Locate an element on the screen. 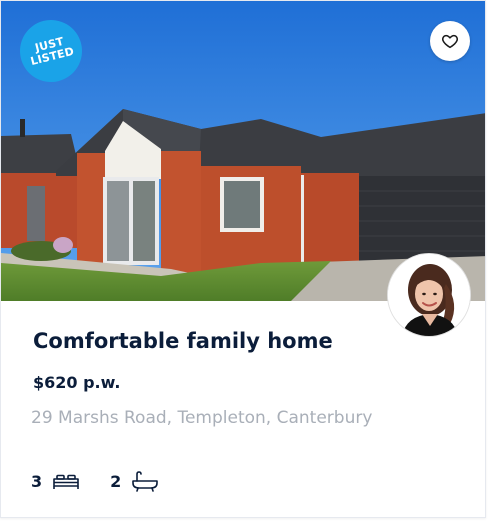  listing-price: $620 p.w. is located at coordinates (77, 382).